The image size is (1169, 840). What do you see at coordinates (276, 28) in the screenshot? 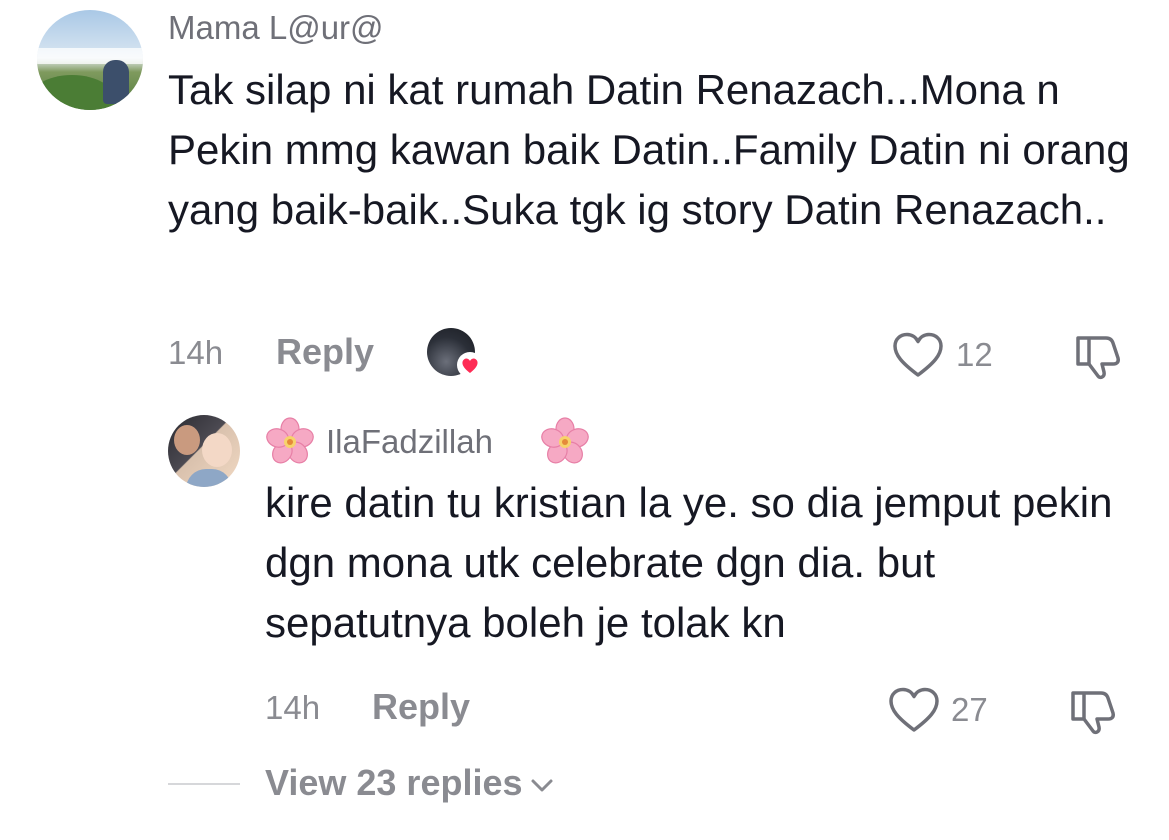
I see `comment-username: Mama L@ur@` at bounding box center [276, 28].